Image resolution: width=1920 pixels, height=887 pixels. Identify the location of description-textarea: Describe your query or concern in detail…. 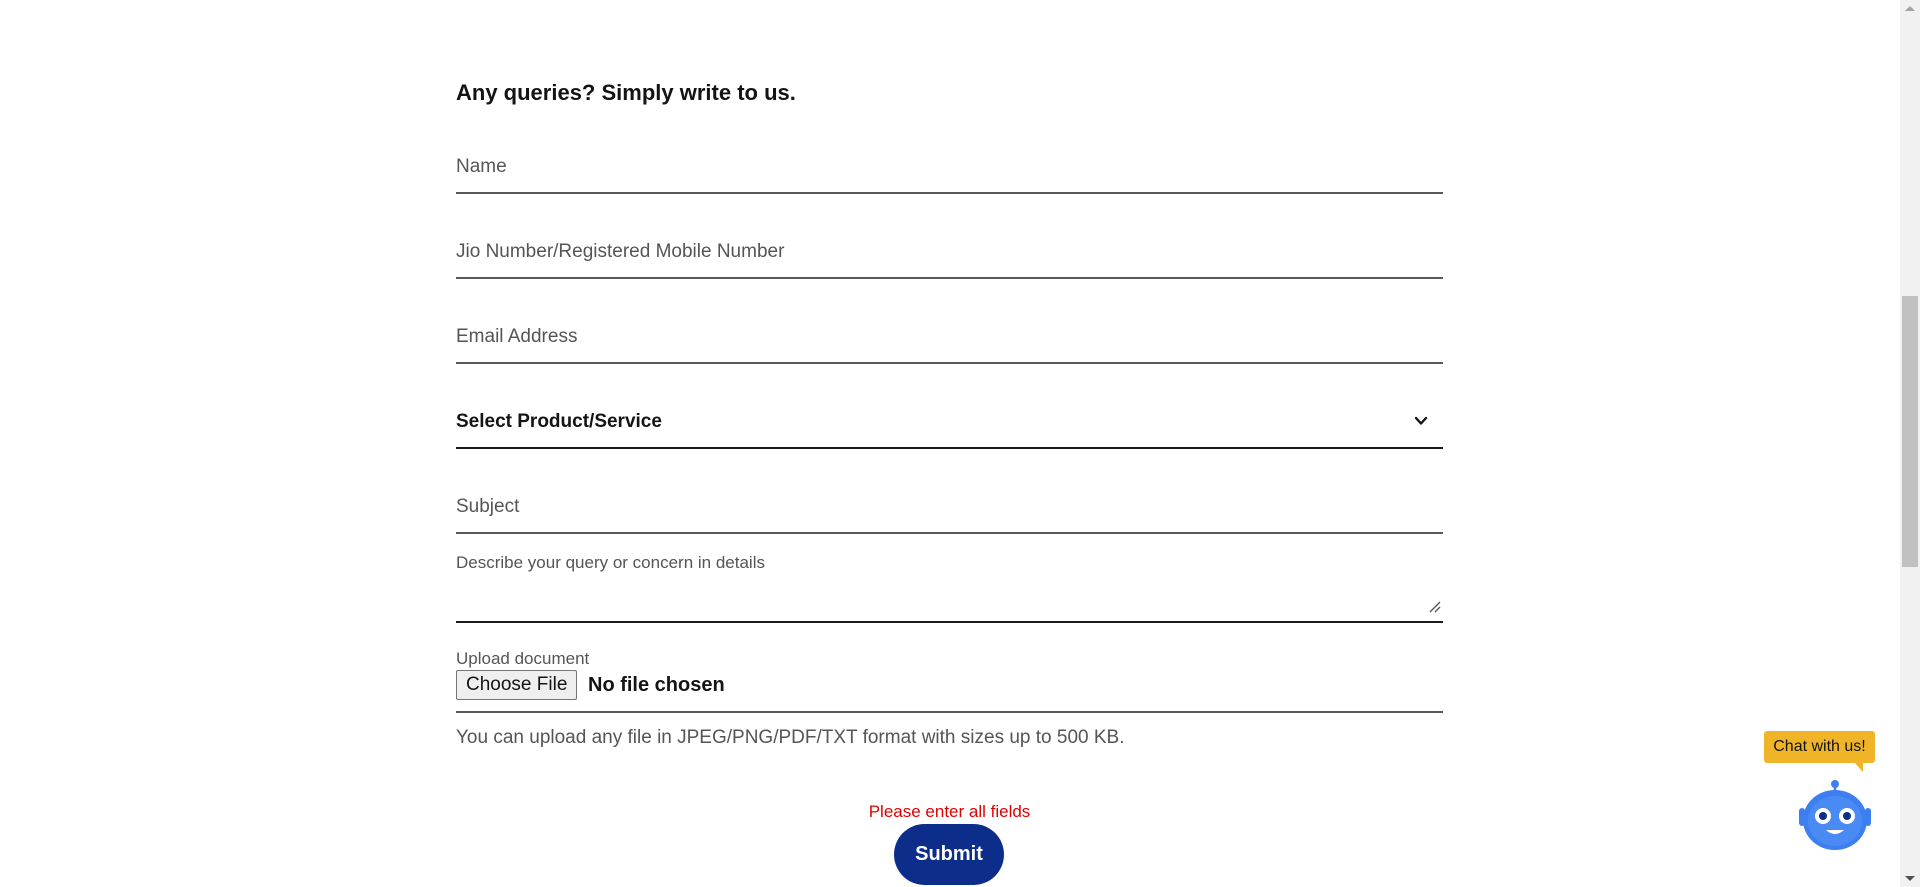
(949, 588).